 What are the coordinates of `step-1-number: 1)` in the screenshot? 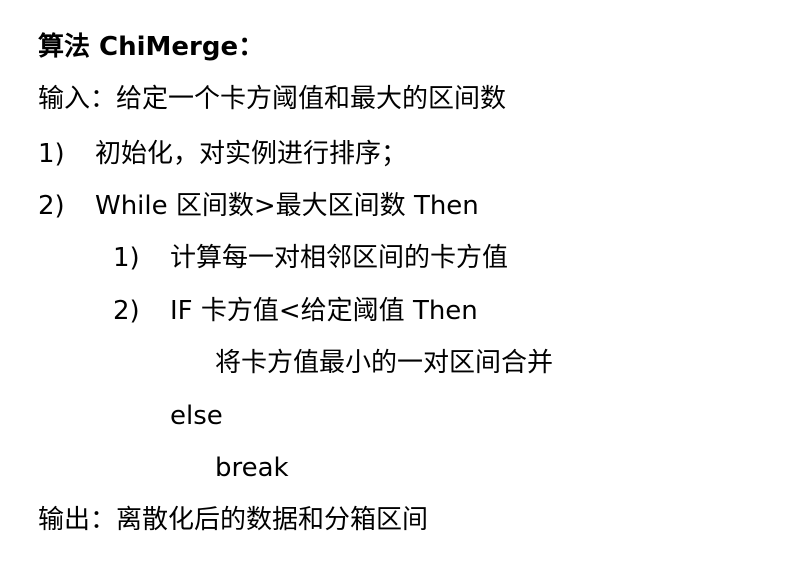 It's located at (51, 154).